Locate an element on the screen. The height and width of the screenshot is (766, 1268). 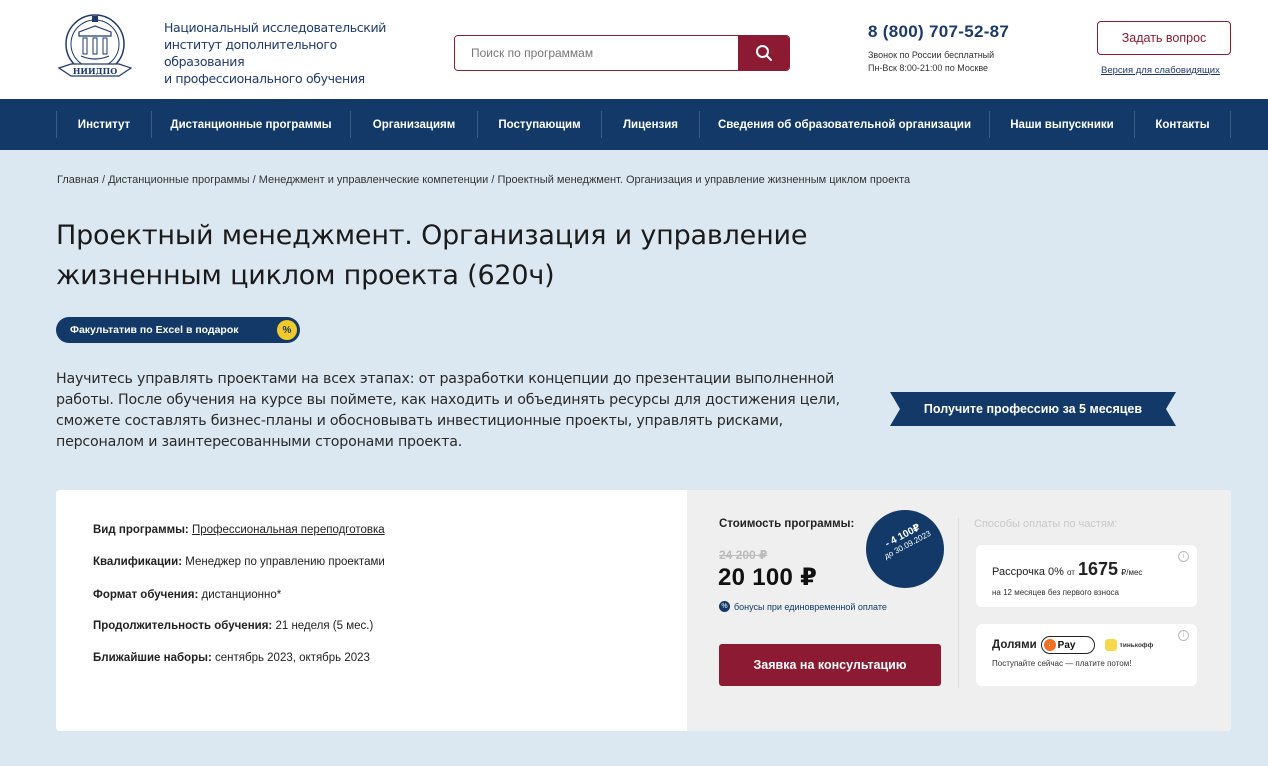
nav-item-institute: Институт is located at coordinates (104, 124).